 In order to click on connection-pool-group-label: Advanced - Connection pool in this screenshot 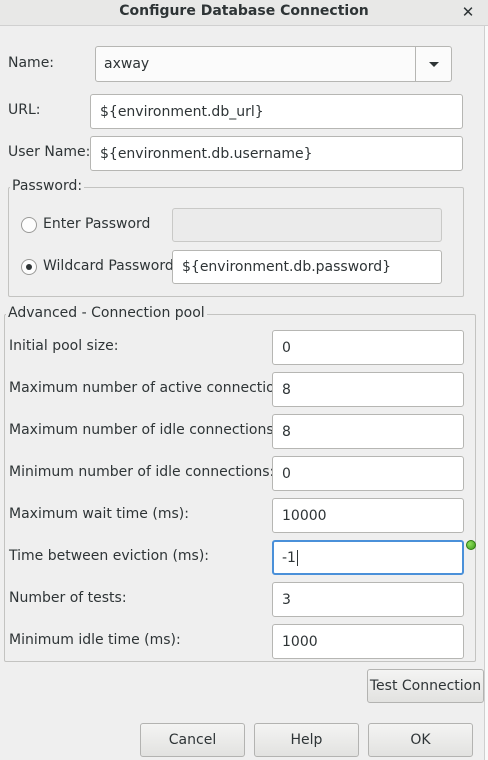, I will do `click(106, 313)`.